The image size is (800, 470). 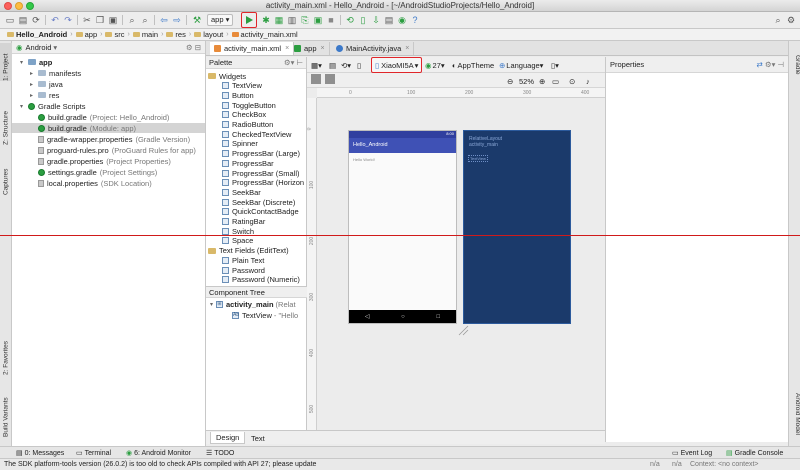 What do you see at coordinates (331, 20) in the screenshot?
I see `stop-icon: ■` at bounding box center [331, 20].